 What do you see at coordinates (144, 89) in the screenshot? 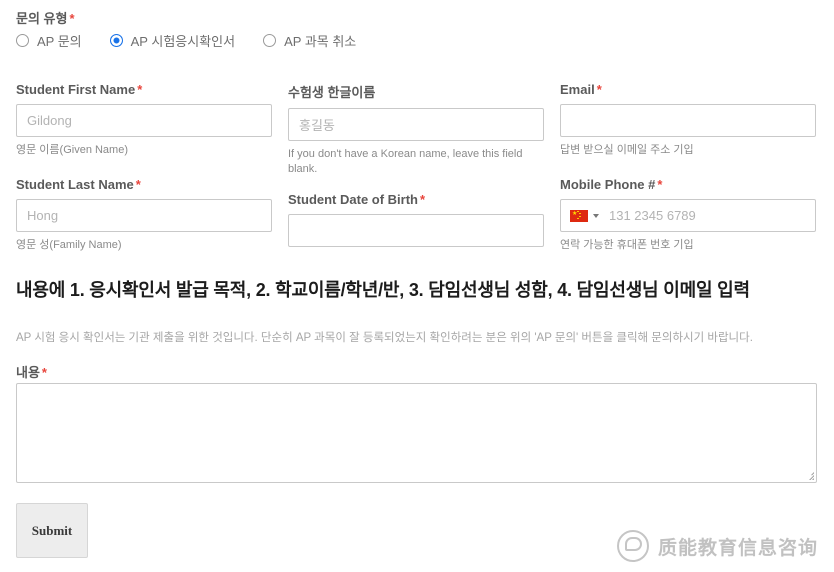
I see `first-name-label: Student First Name *` at bounding box center [144, 89].